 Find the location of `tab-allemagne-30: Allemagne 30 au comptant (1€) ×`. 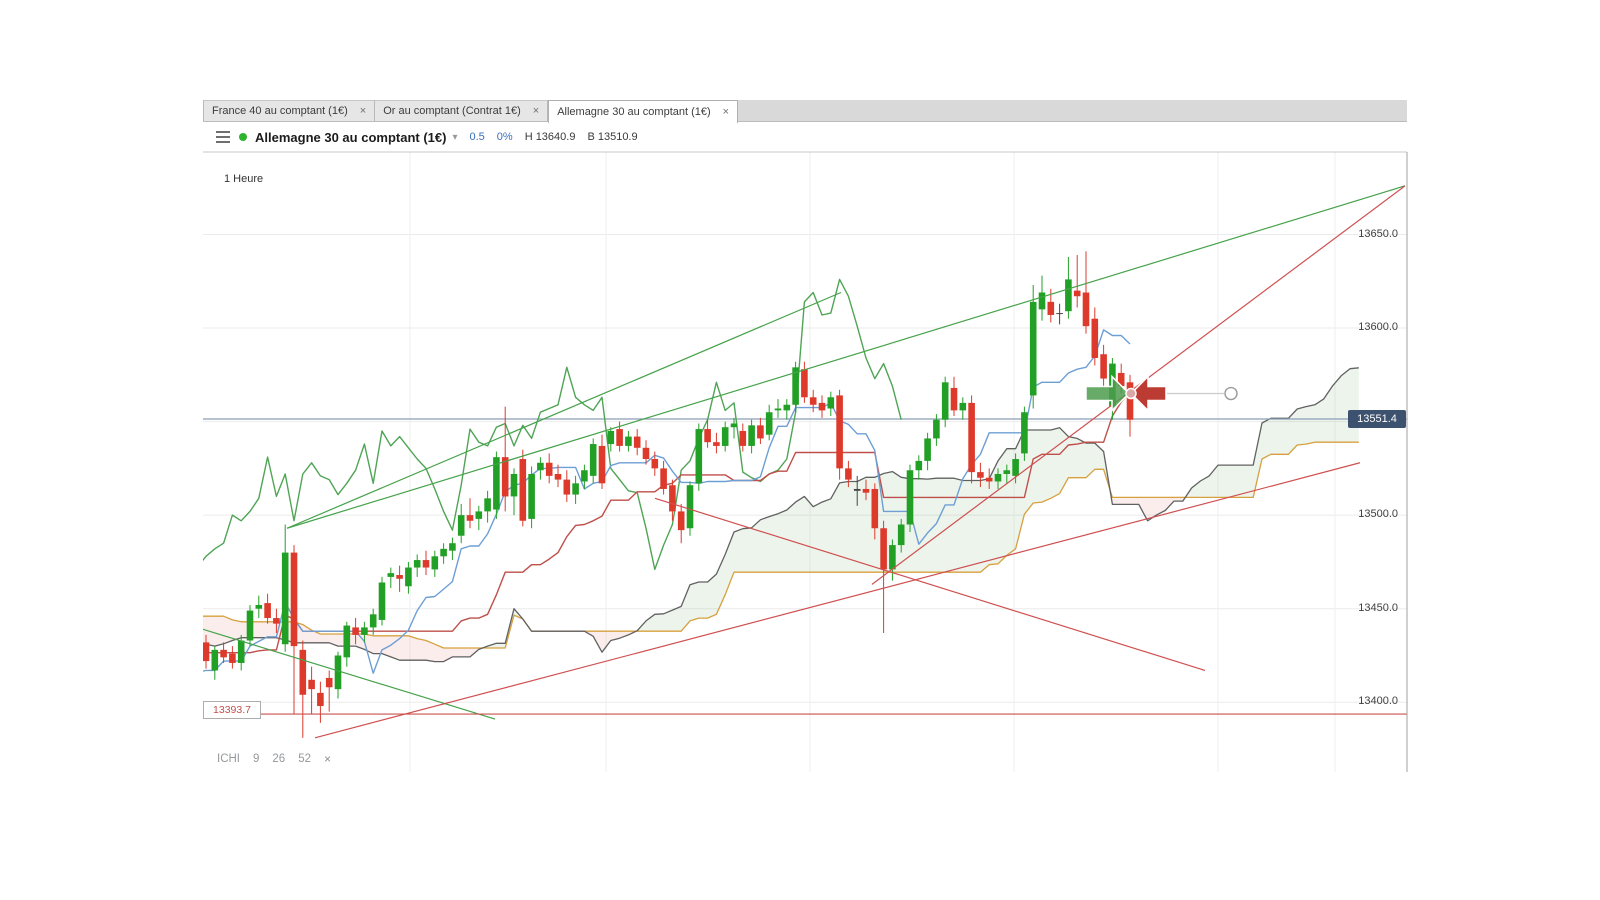

tab-allemagne-30: Allemagne 30 au comptant (1€) × is located at coordinates (643, 111).